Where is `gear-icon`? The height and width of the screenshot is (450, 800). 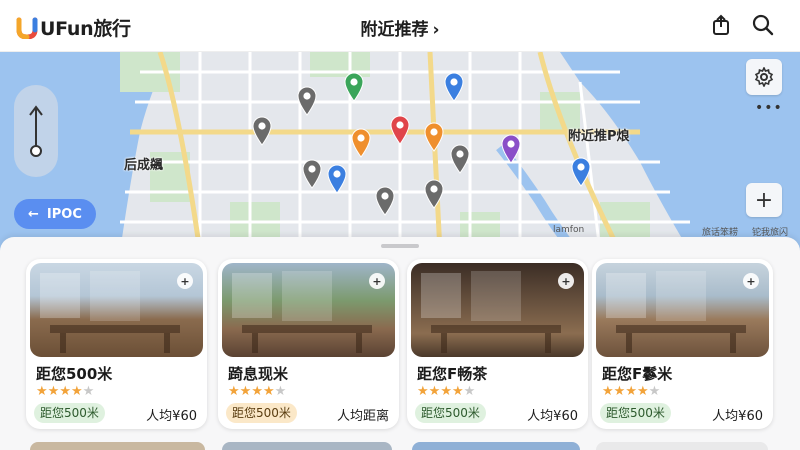 gear-icon is located at coordinates (764, 77).